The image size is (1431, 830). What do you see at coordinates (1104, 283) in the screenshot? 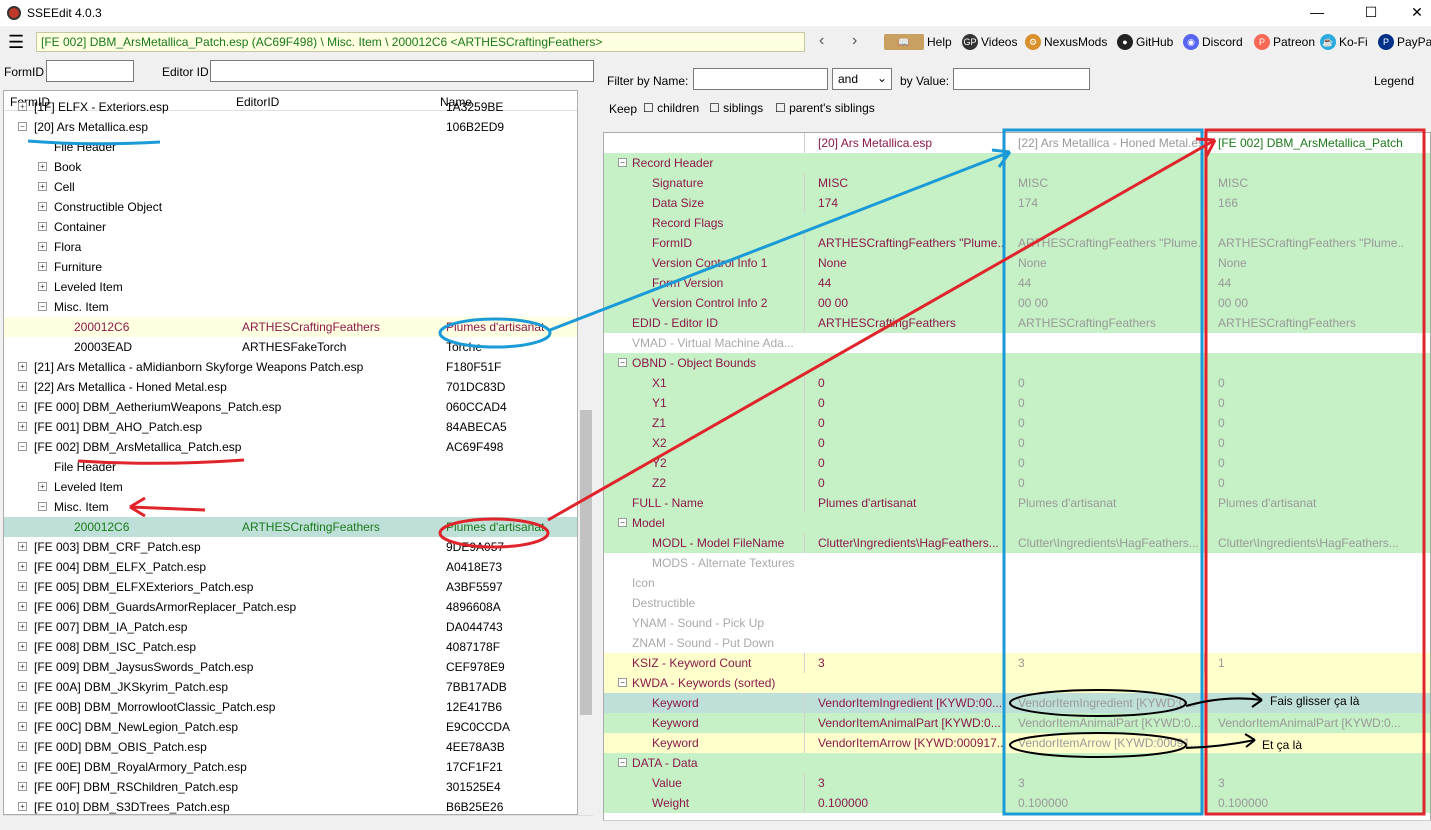
I see `record-value: 44` at bounding box center [1104, 283].